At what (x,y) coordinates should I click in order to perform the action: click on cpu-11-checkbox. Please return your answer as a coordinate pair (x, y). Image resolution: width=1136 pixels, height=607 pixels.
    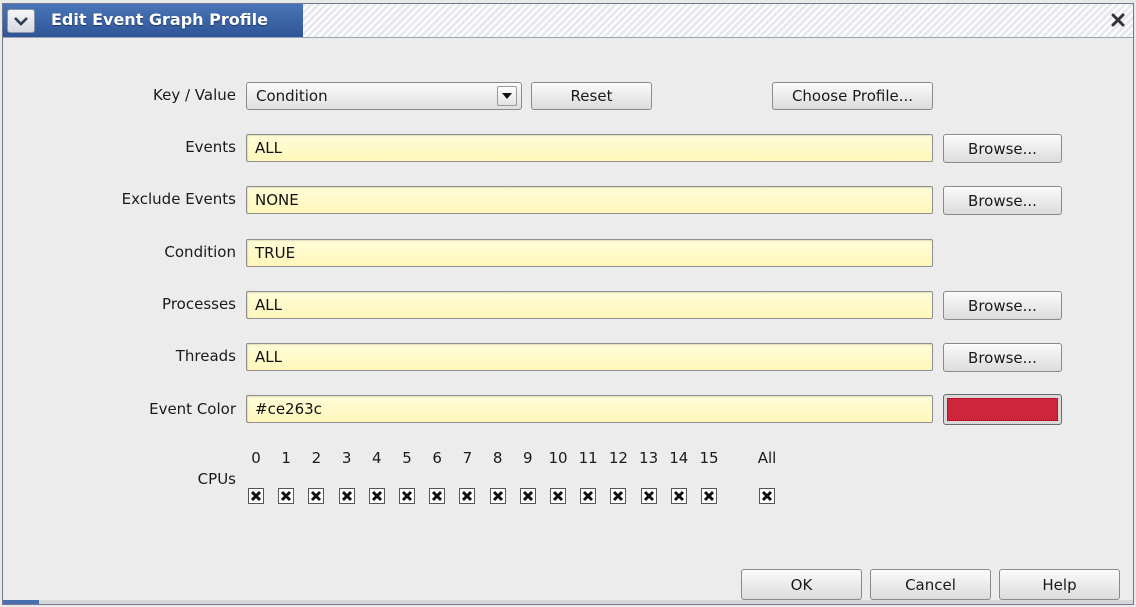
    Looking at the image, I should click on (588, 496).